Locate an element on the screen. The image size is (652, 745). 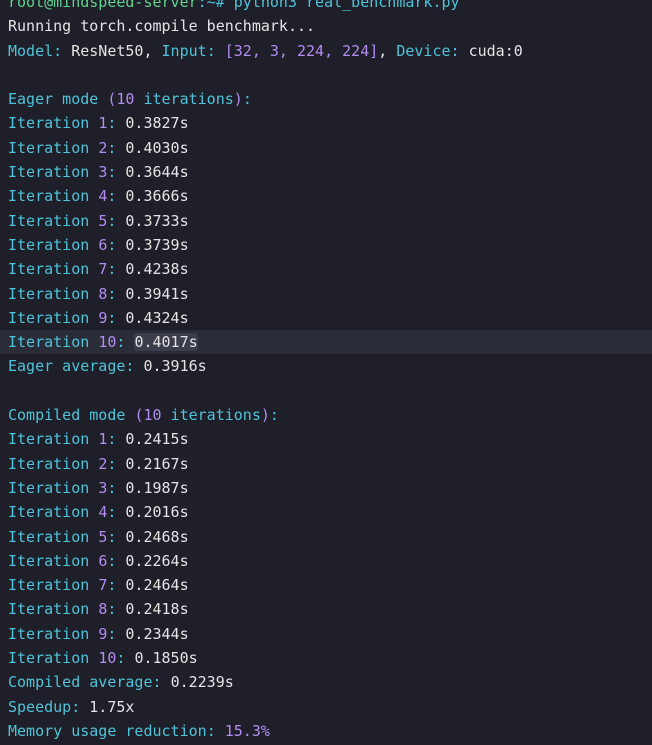
iteration-line: Iteration 10: 0.1850s is located at coordinates (103, 658).